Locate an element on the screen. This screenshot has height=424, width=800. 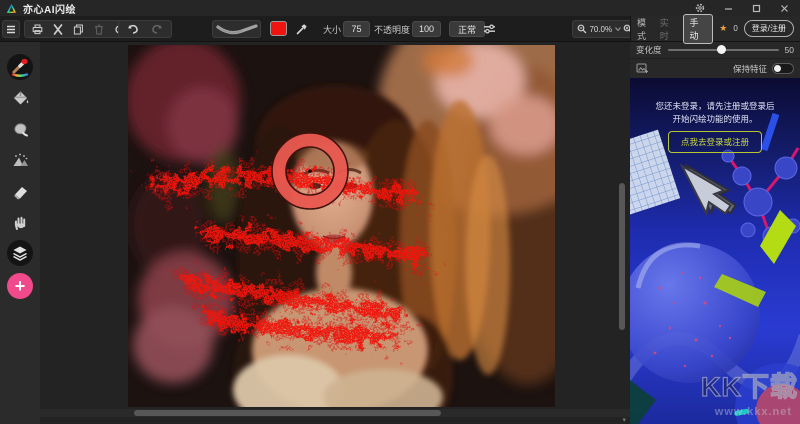
fill-bucket-tool is located at coordinates (20, 98).